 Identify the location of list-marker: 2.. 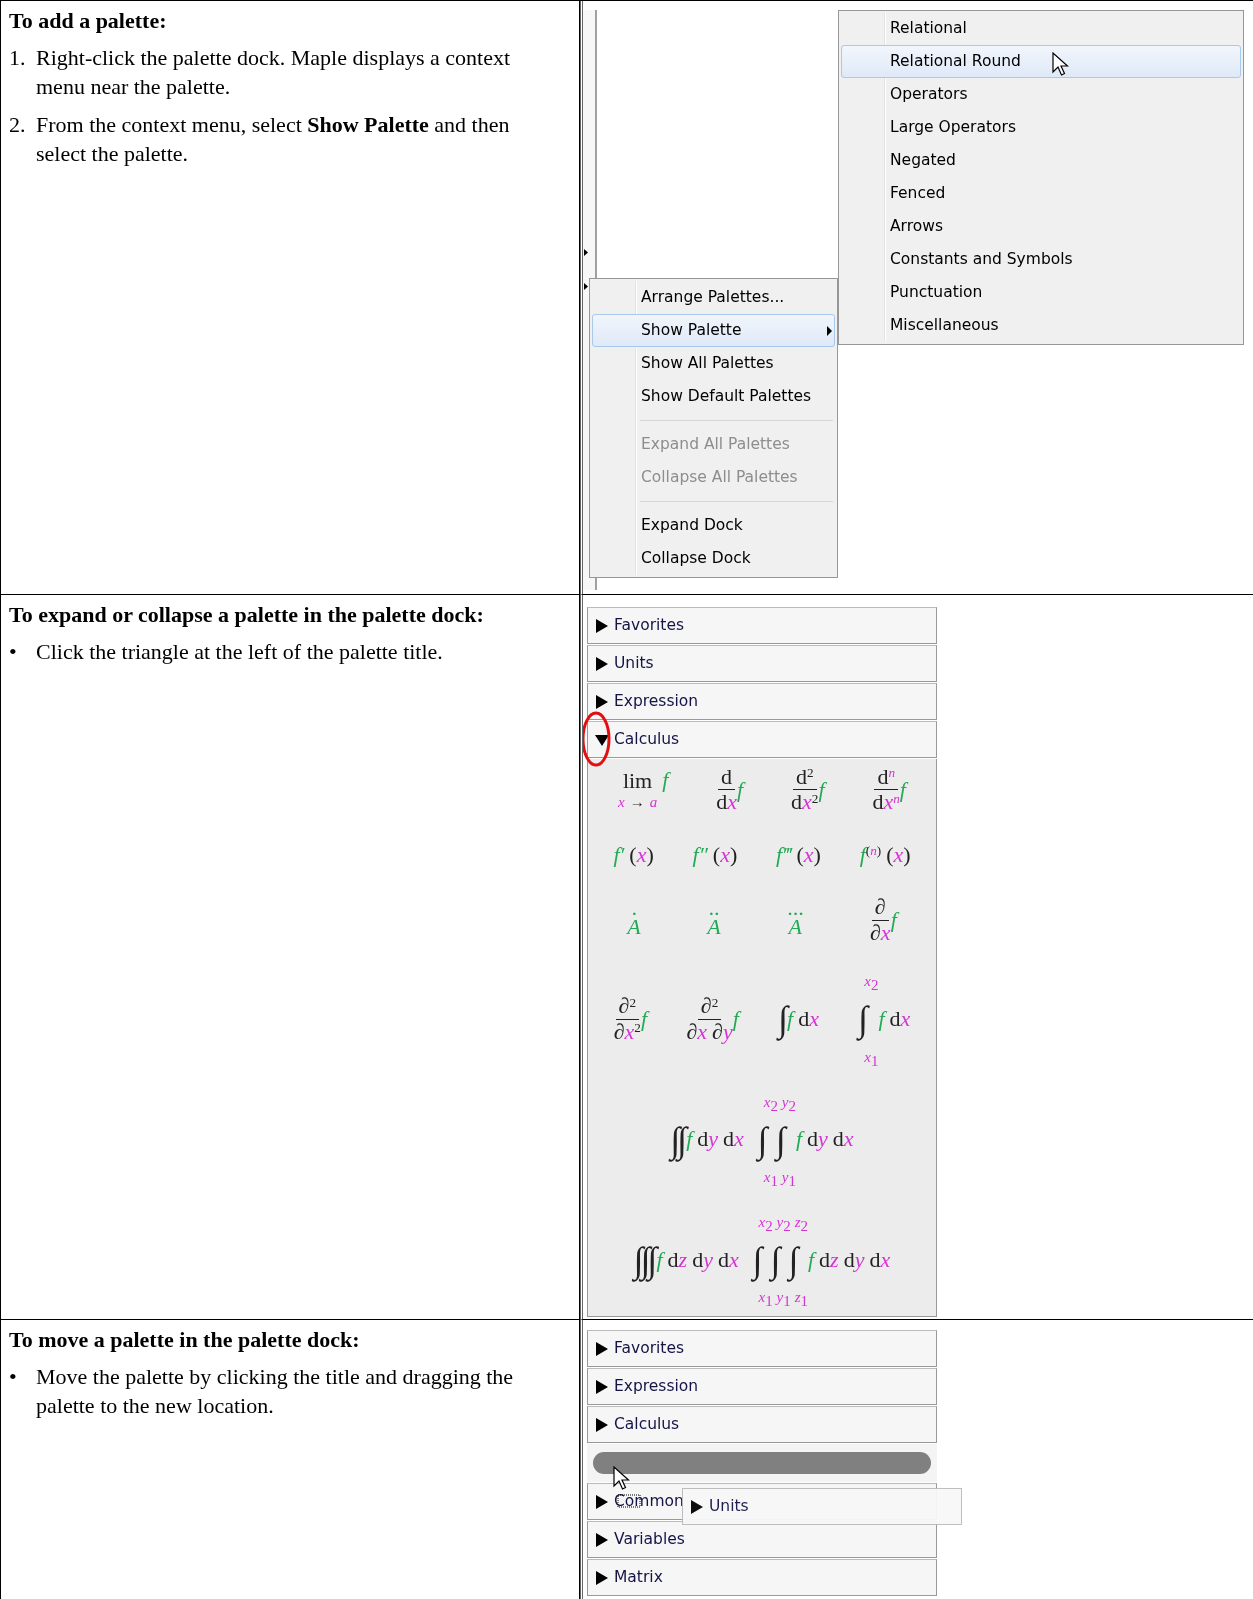
(18, 125).